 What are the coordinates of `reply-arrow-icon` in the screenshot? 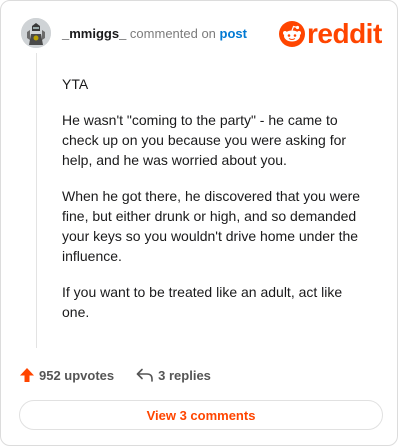 It's located at (144, 375).